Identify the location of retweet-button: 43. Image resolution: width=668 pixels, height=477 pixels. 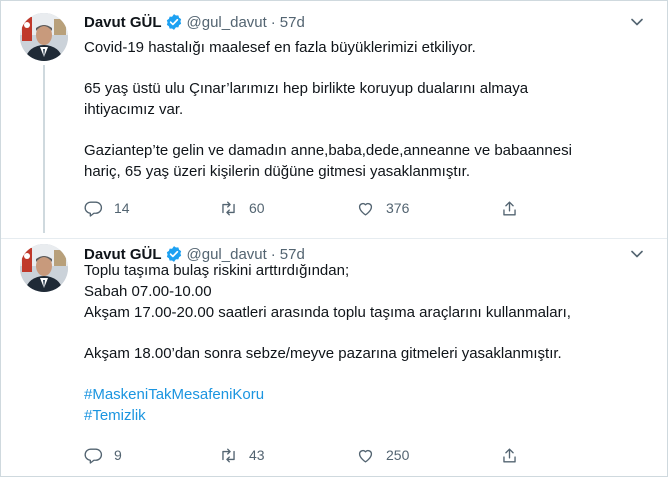
(242, 455).